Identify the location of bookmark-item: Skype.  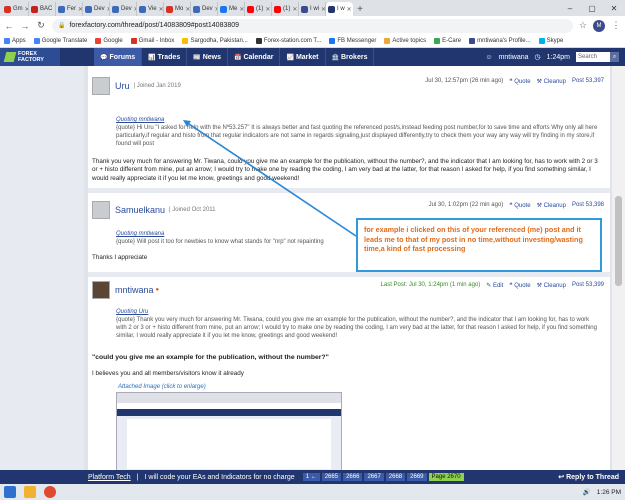
(550, 41).